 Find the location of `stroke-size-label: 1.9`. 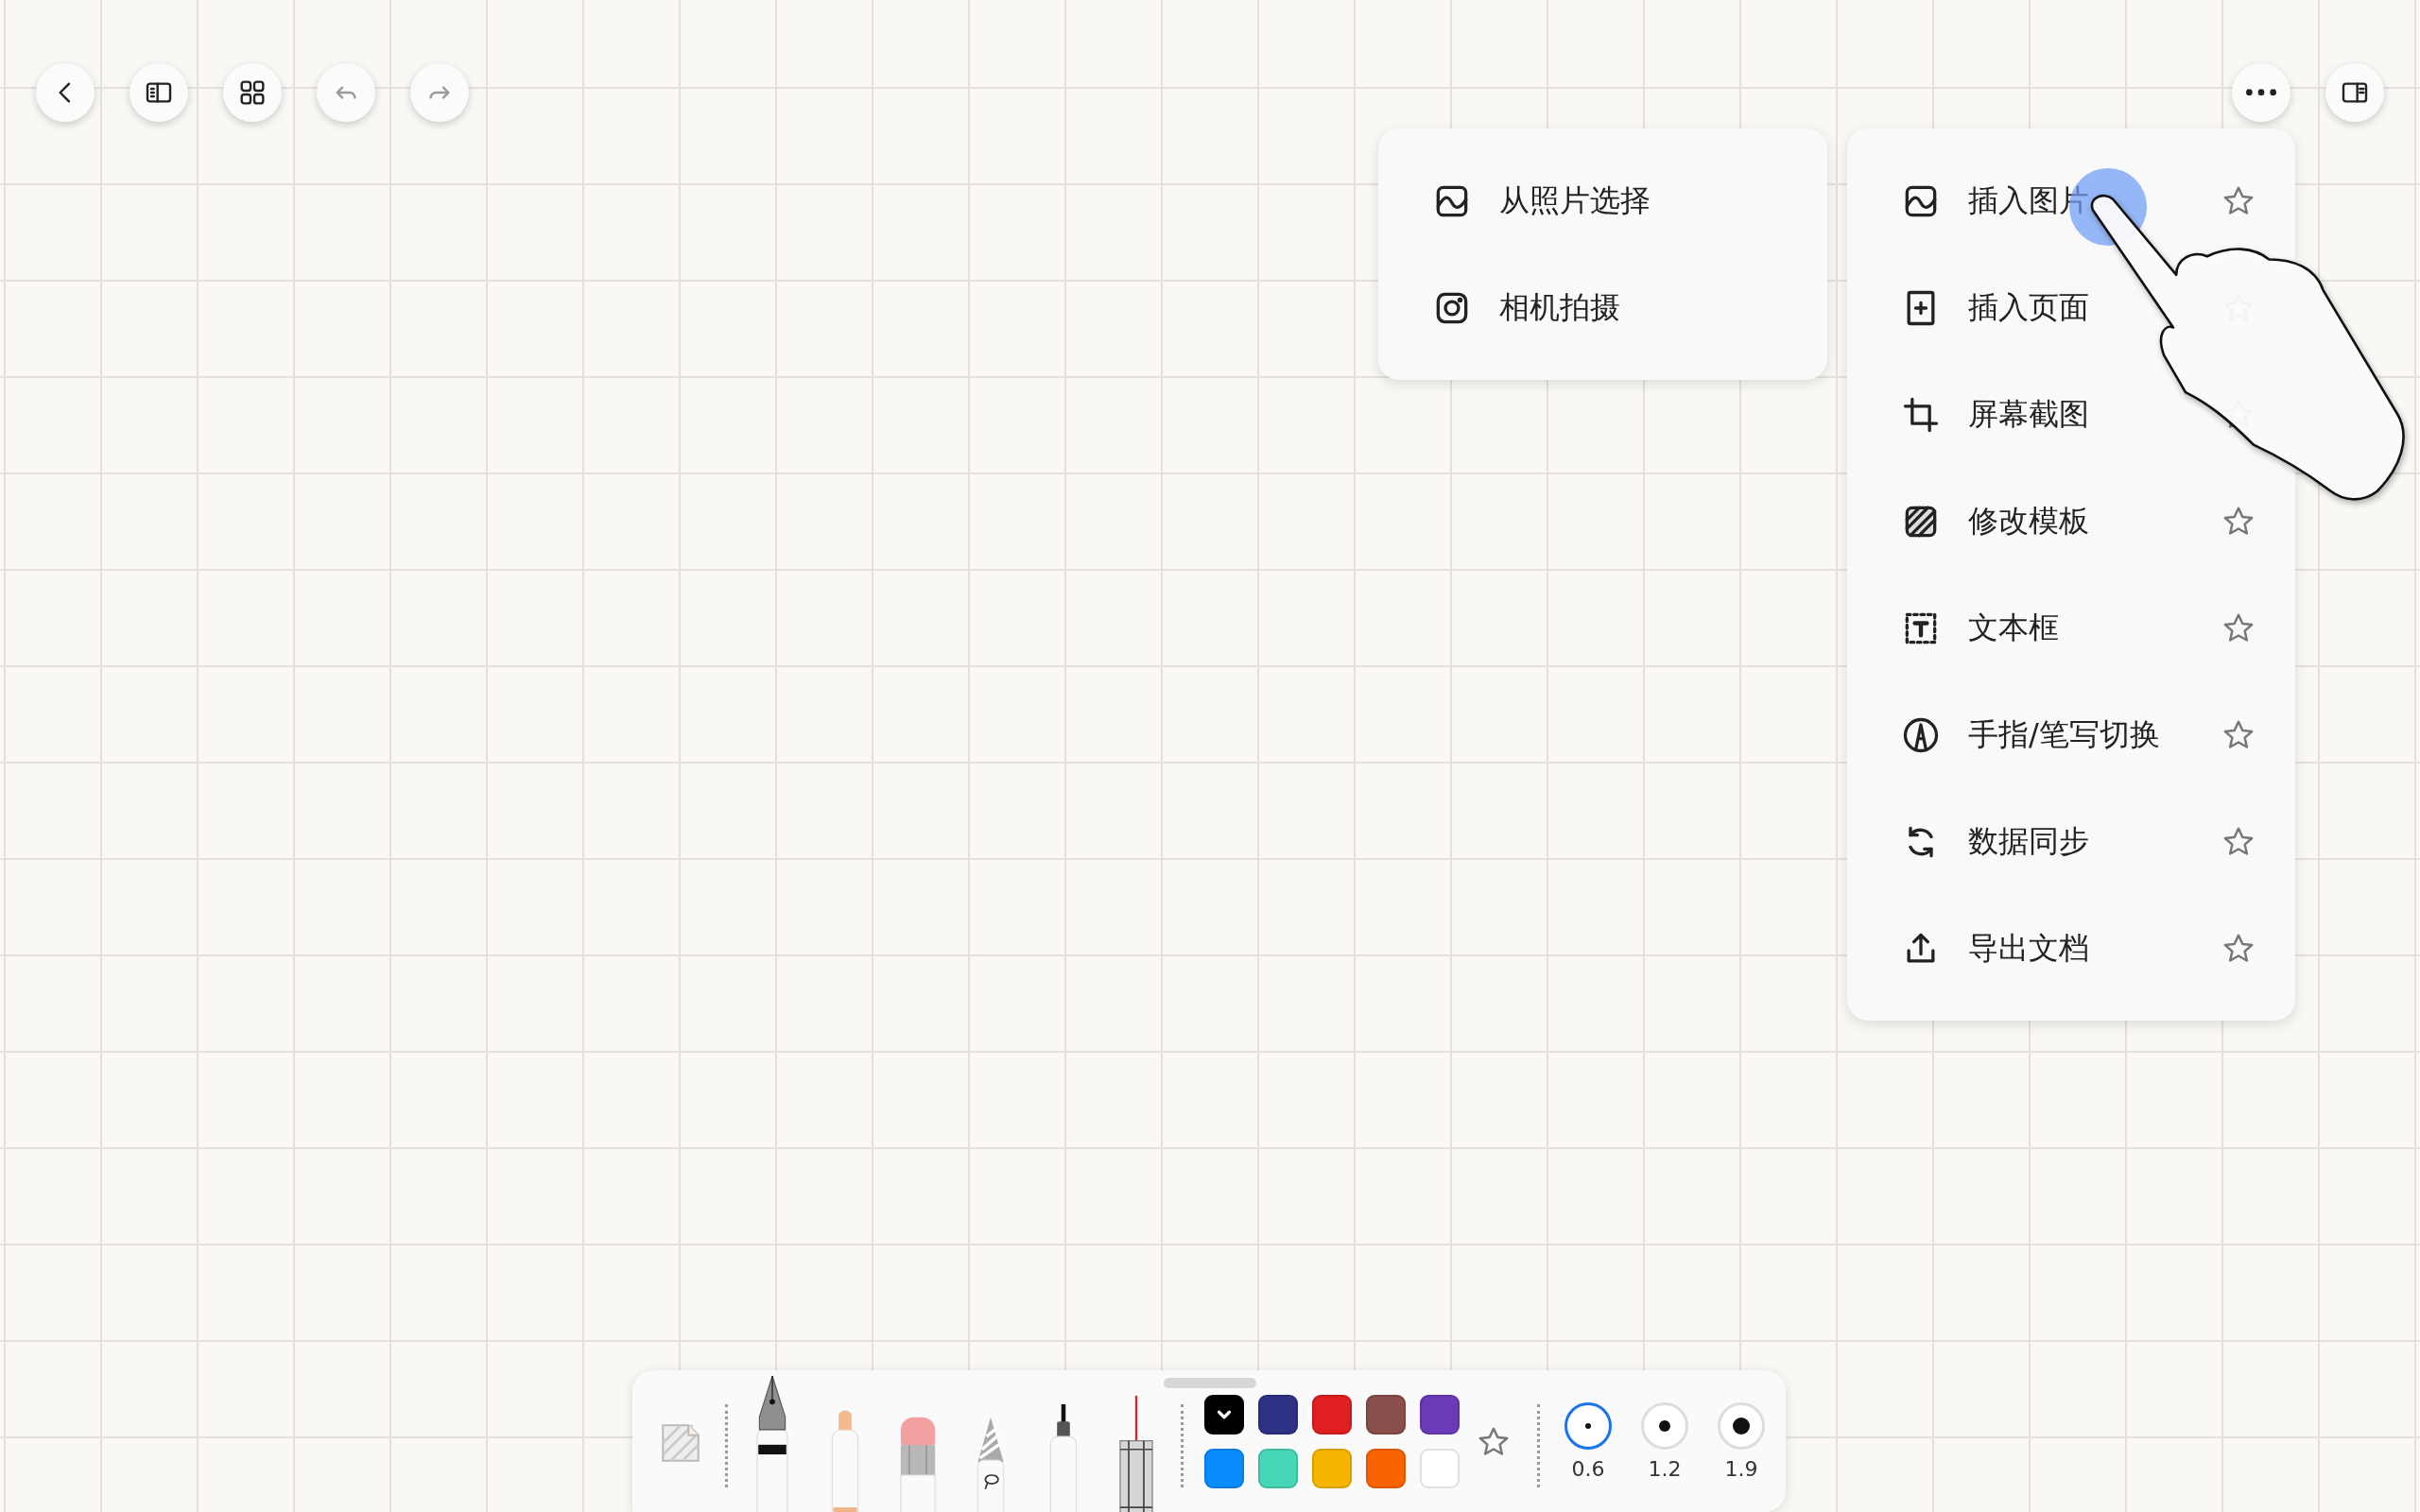

stroke-size-label: 1.9 is located at coordinates (1741, 1469).